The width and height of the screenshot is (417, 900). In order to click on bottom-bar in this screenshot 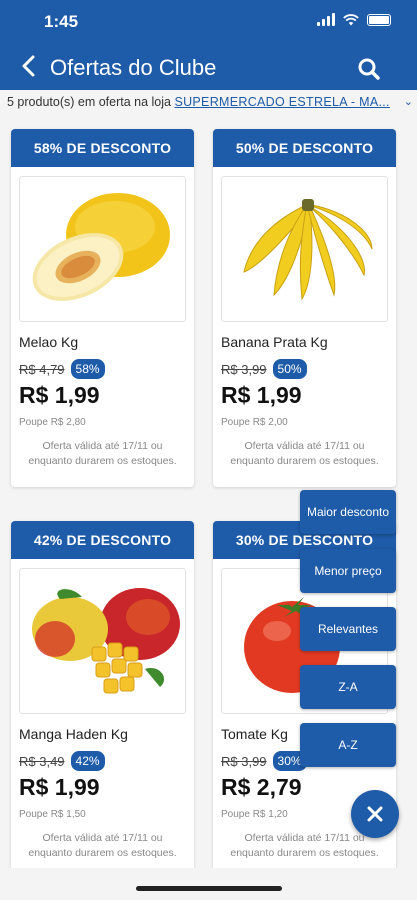, I will do `click(208, 884)`.